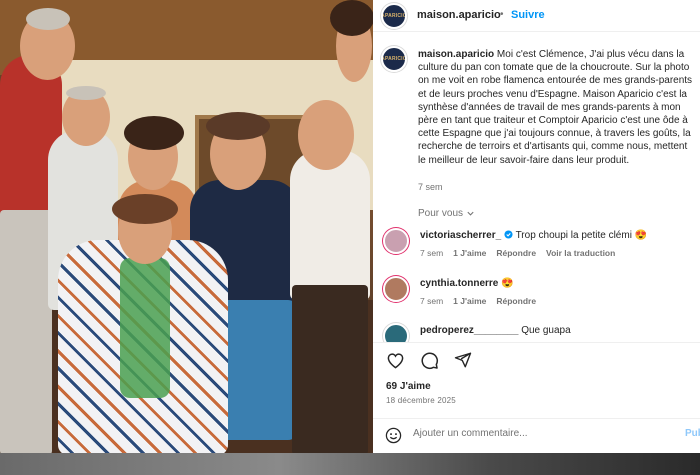  Describe the element at coordinates (469, 330) in the screenshot. I see `commenter-username: pedroperez________` at that location.